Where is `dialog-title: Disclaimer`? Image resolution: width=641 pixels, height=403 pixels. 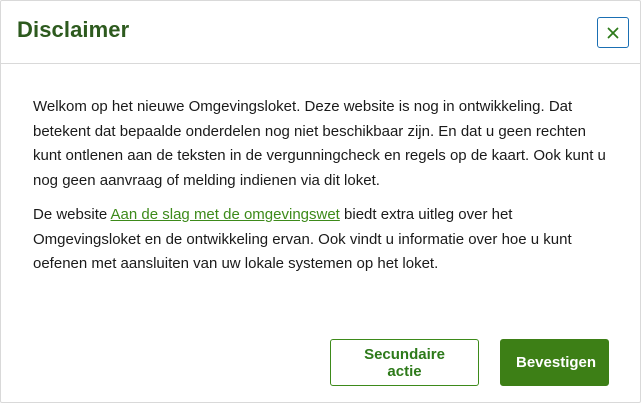
dialog-title: Disclaimer is located at coordinates (73, 29).